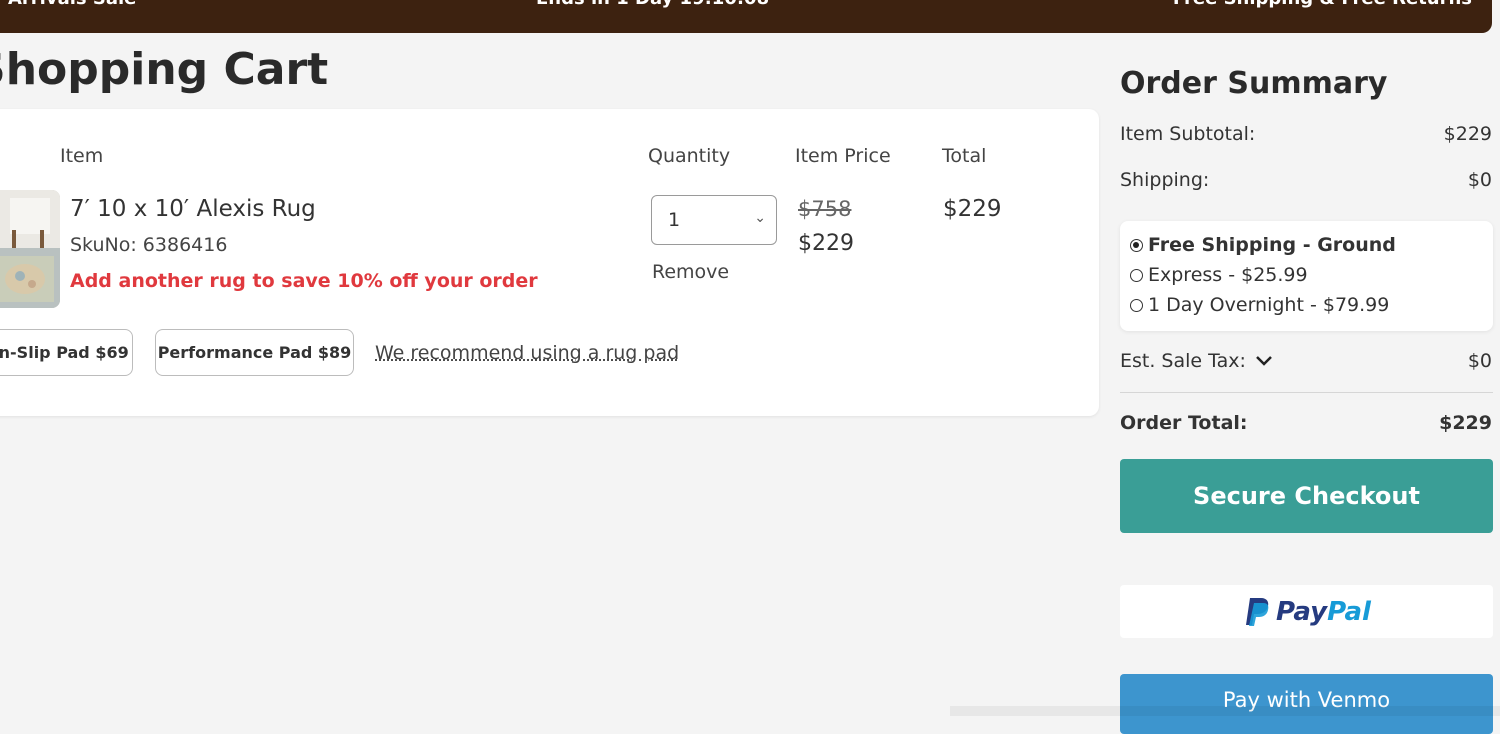  What do you see at coordinates (1254, 83) in the screenshot?
I see `order-summary-title: Order Summary` at bounding box center [1254, 83].